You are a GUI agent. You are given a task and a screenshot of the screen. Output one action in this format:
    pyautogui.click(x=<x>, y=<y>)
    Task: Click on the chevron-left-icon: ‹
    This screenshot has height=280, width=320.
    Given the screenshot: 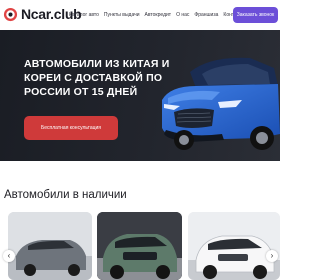 What is the action you would take?
    pyautogui.click(x=9, y=255)
    